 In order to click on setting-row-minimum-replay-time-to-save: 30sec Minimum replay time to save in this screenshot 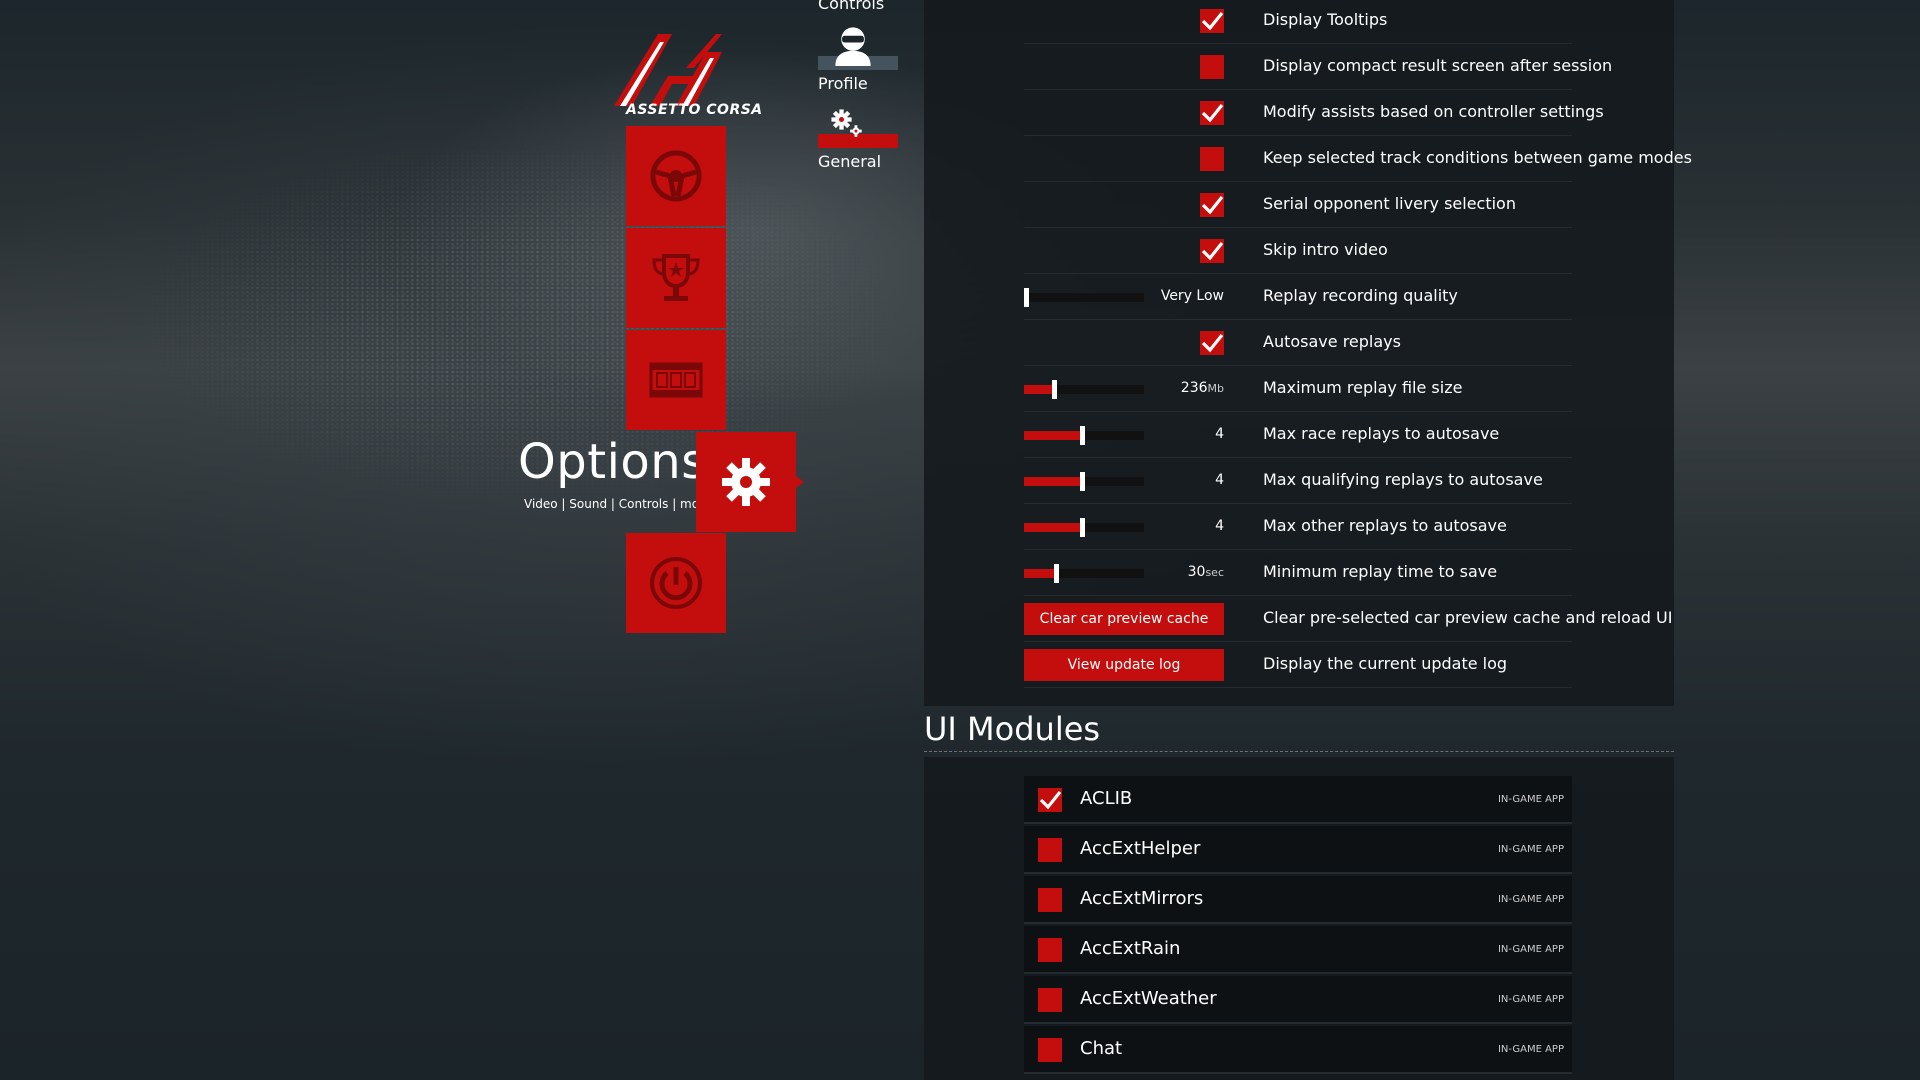, I will do `click(1298, 573)`.